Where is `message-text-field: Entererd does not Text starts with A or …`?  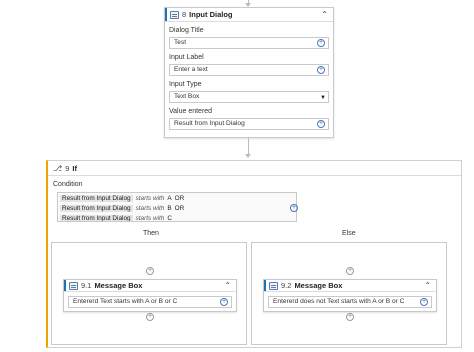 message-text-field: Entererd does not Text starts with A or … is located at coordinates (350, 302).